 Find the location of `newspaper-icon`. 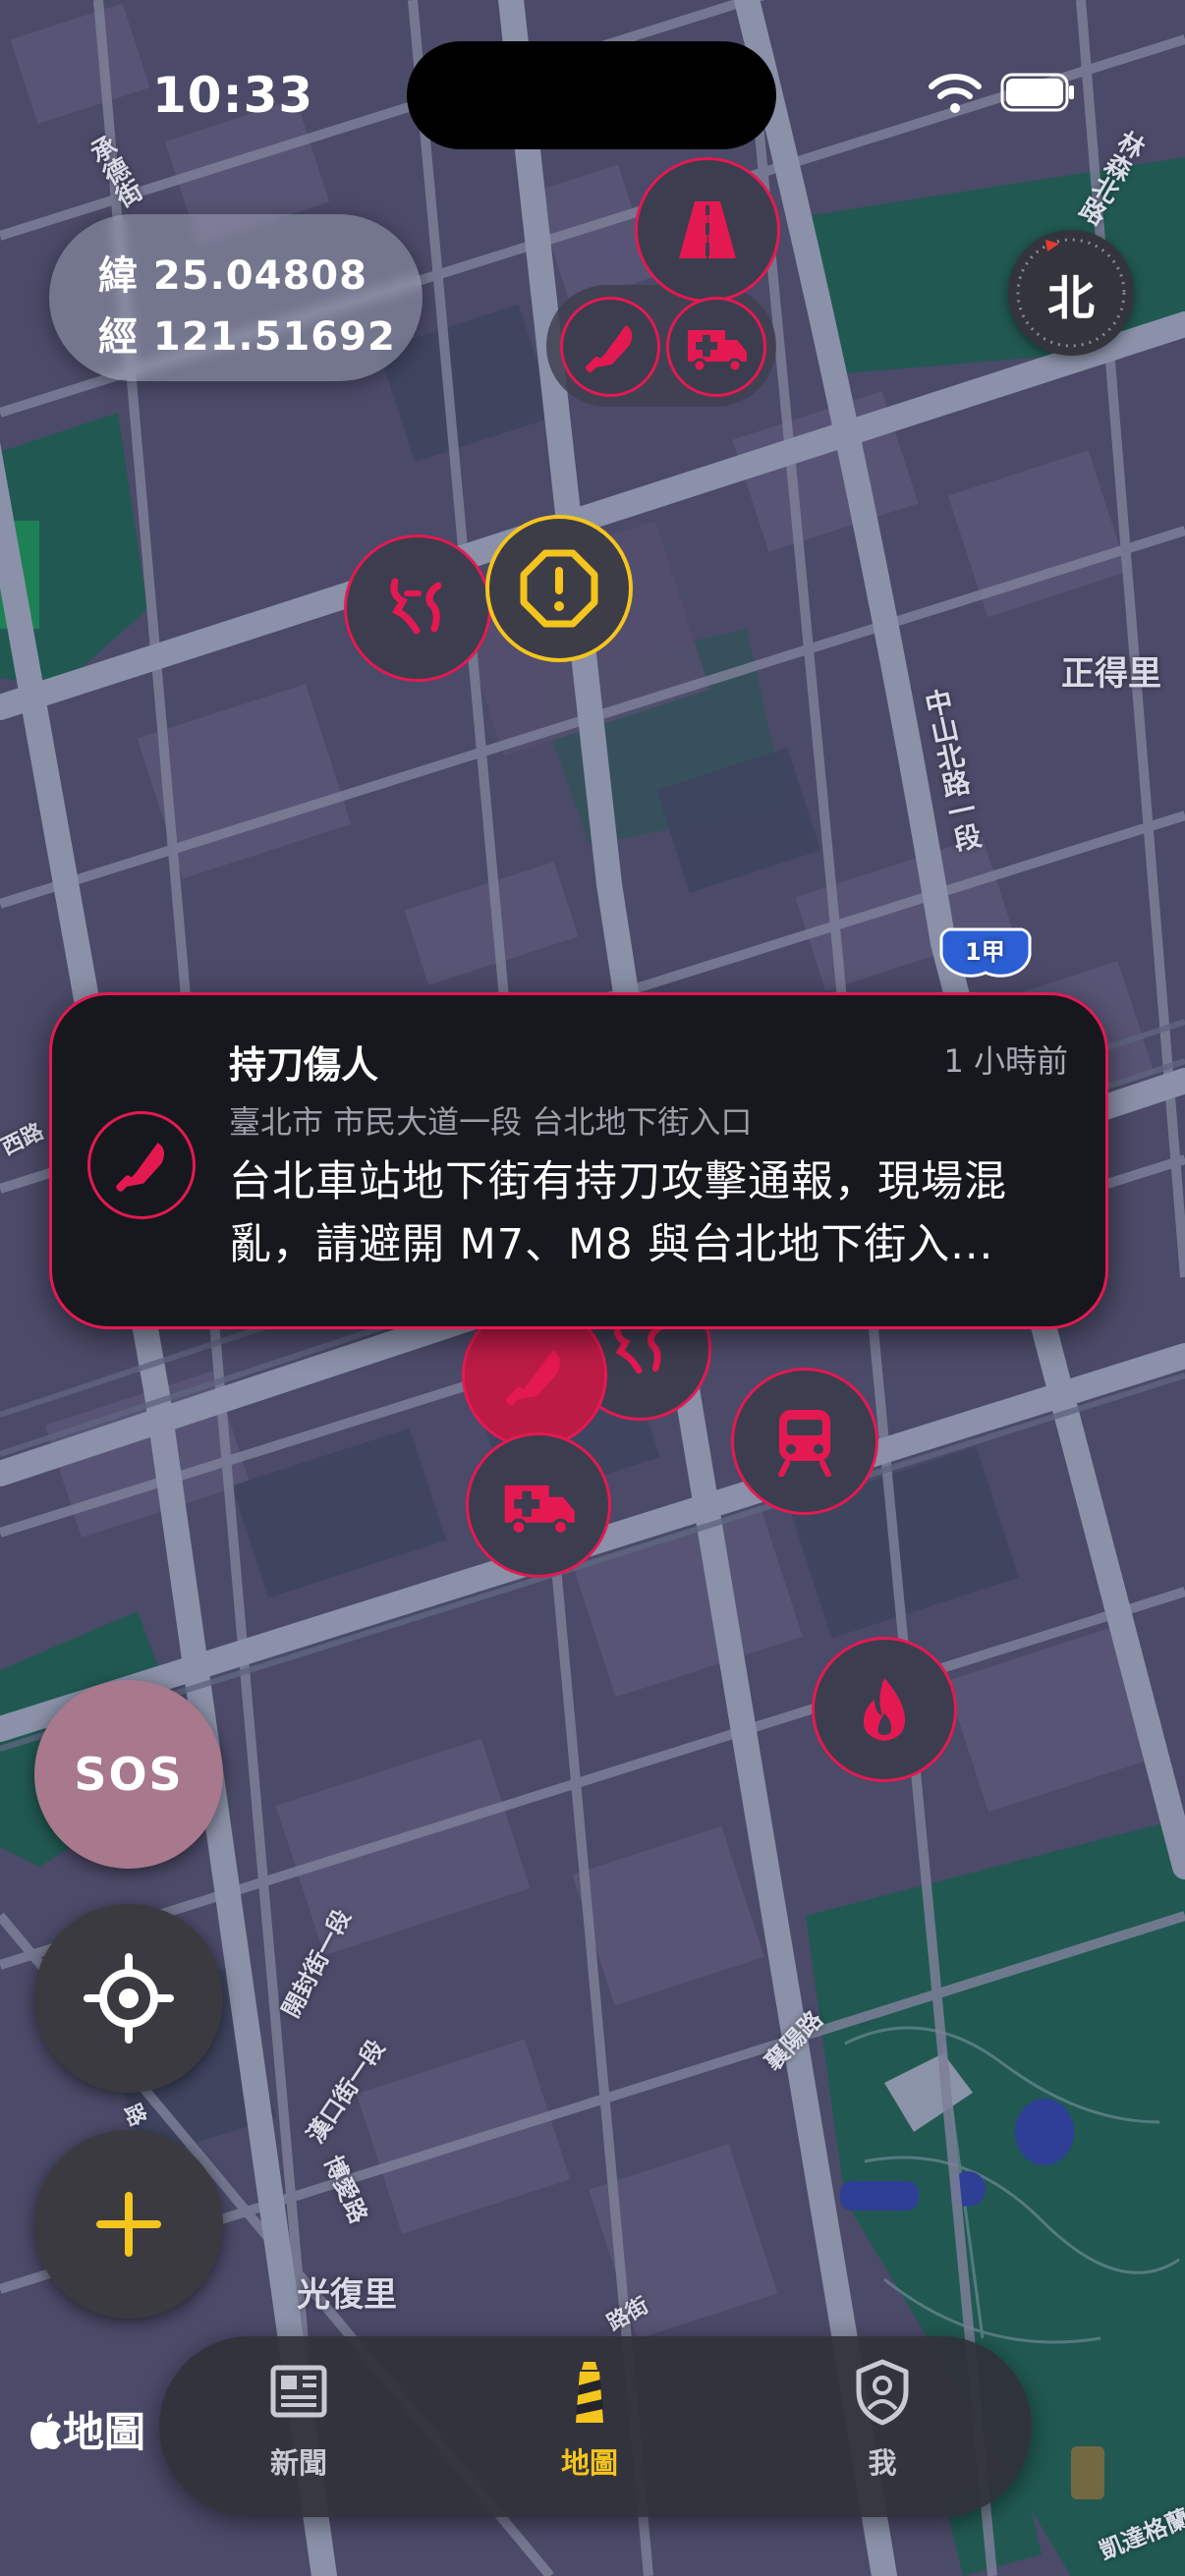

newspaper-icon is located at coordinates (298, 2391).